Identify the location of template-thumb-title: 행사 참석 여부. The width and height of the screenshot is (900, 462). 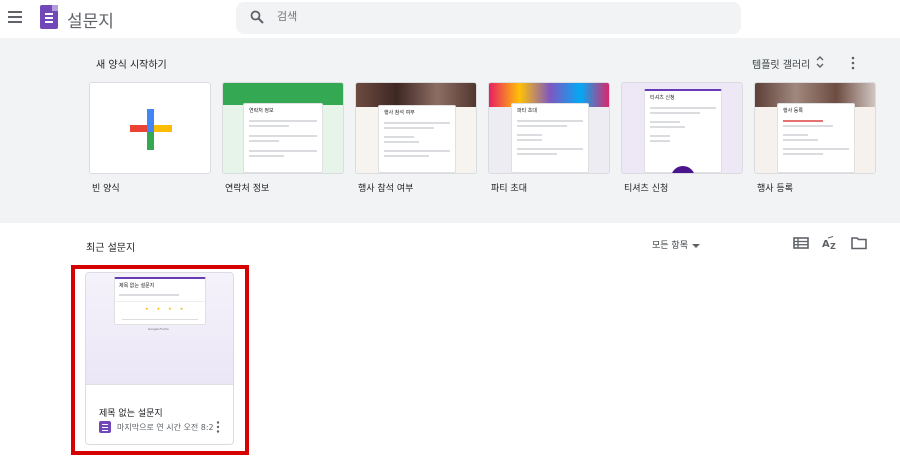
(399, 113).